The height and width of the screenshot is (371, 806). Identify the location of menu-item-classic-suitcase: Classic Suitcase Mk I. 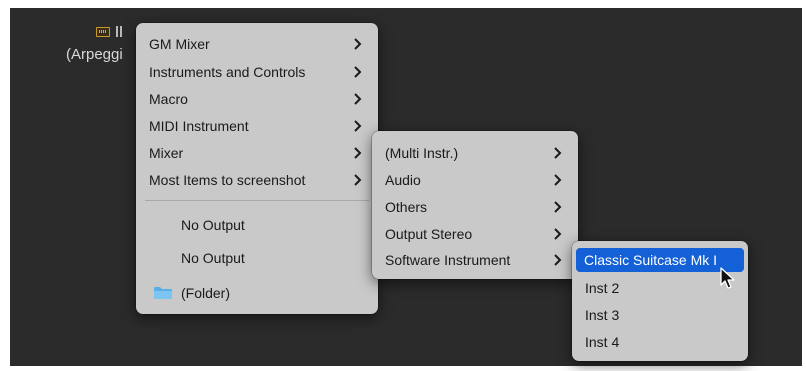
(660, 260).